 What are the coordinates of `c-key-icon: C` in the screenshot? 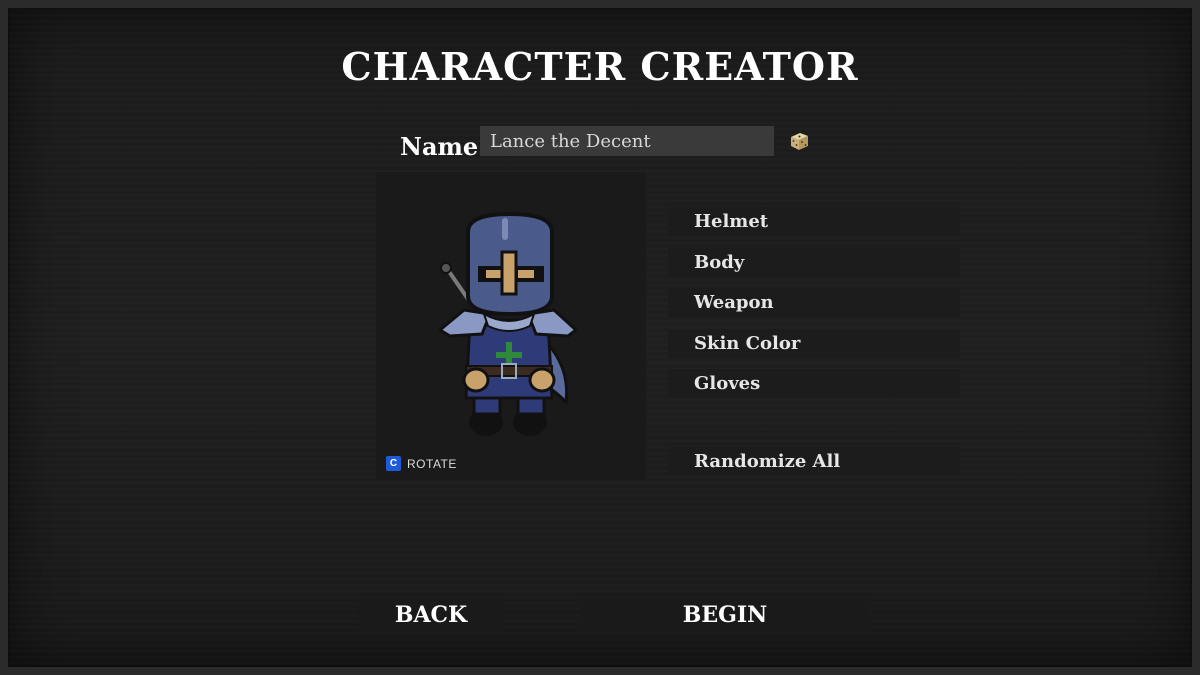 It's located at (393, 463).